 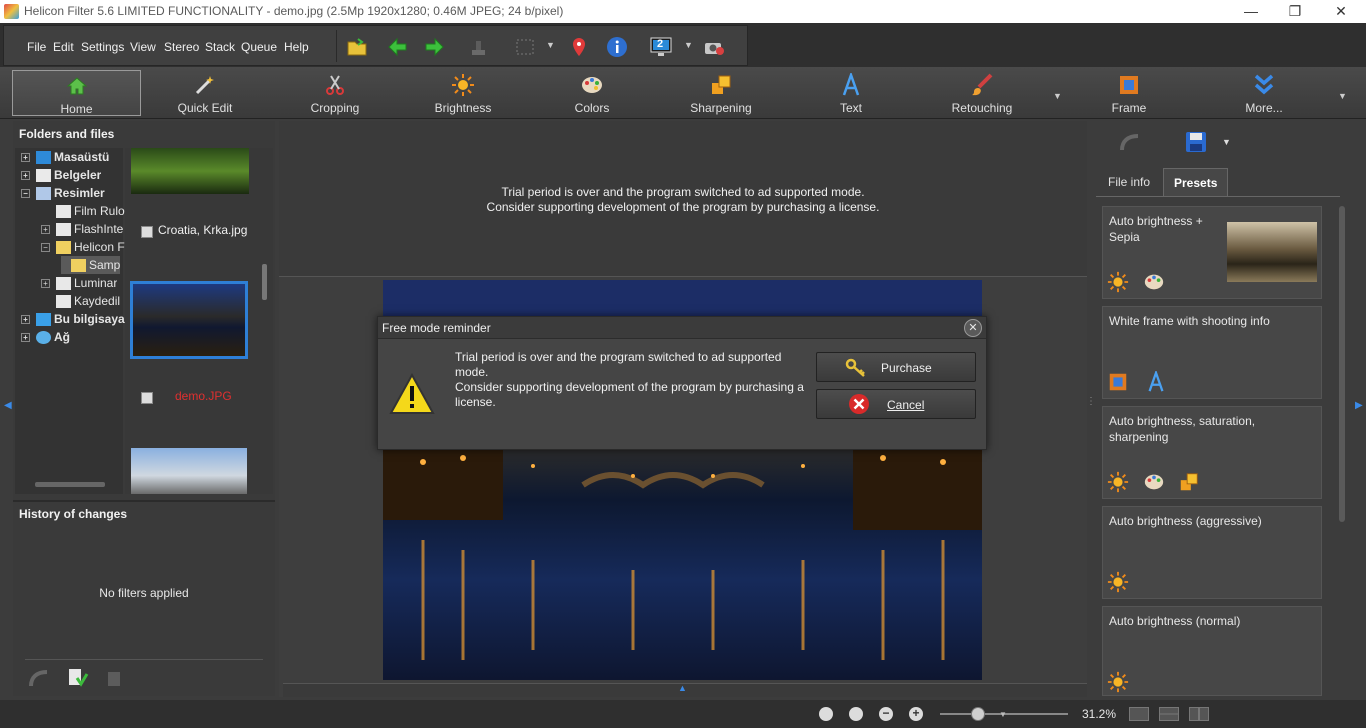 What do you see at coordinates (63, 193) in the screenshot?
I see `tree-item-pictures: − Resimler` at bounding box center [63, 193].